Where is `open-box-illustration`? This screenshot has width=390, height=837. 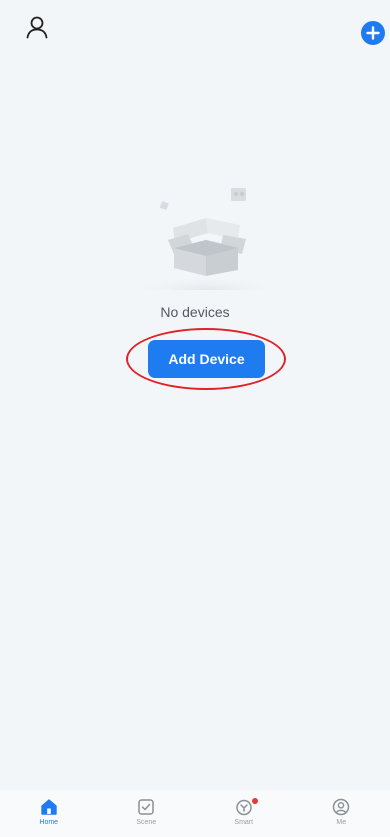
open-box-illustration is located at coordinates (205, 239).